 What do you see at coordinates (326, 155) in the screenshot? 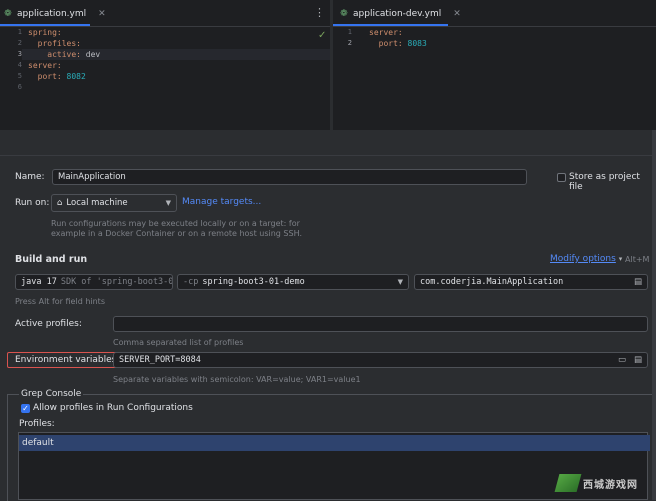
I see `dialog-divider` at bounding box center [326, 155].